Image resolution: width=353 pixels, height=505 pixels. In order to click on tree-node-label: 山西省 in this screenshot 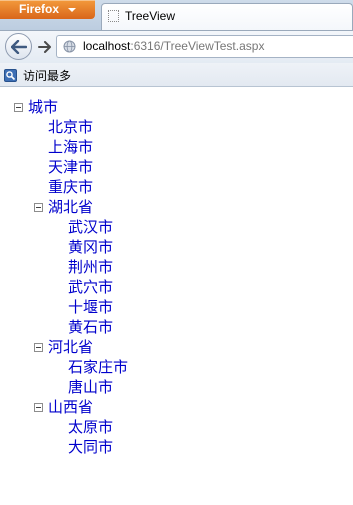, I will do `click(70, 407)`.